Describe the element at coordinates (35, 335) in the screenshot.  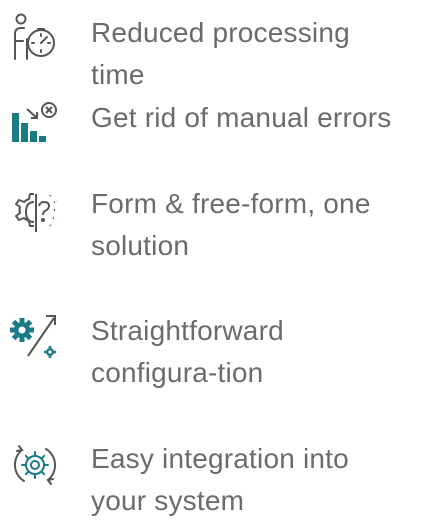
I see `gear-arrow-icon` at that location.